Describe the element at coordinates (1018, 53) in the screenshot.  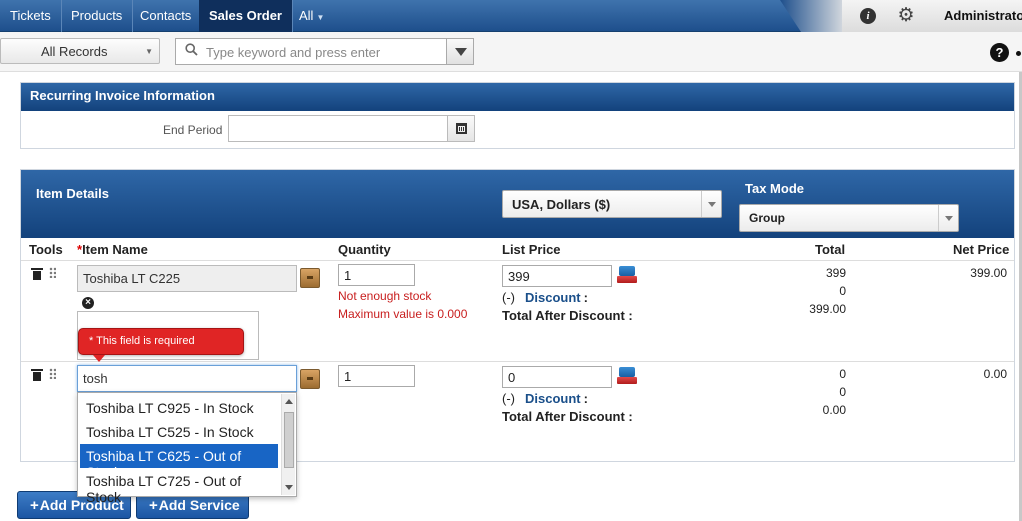
I see `more-icon` at that location.